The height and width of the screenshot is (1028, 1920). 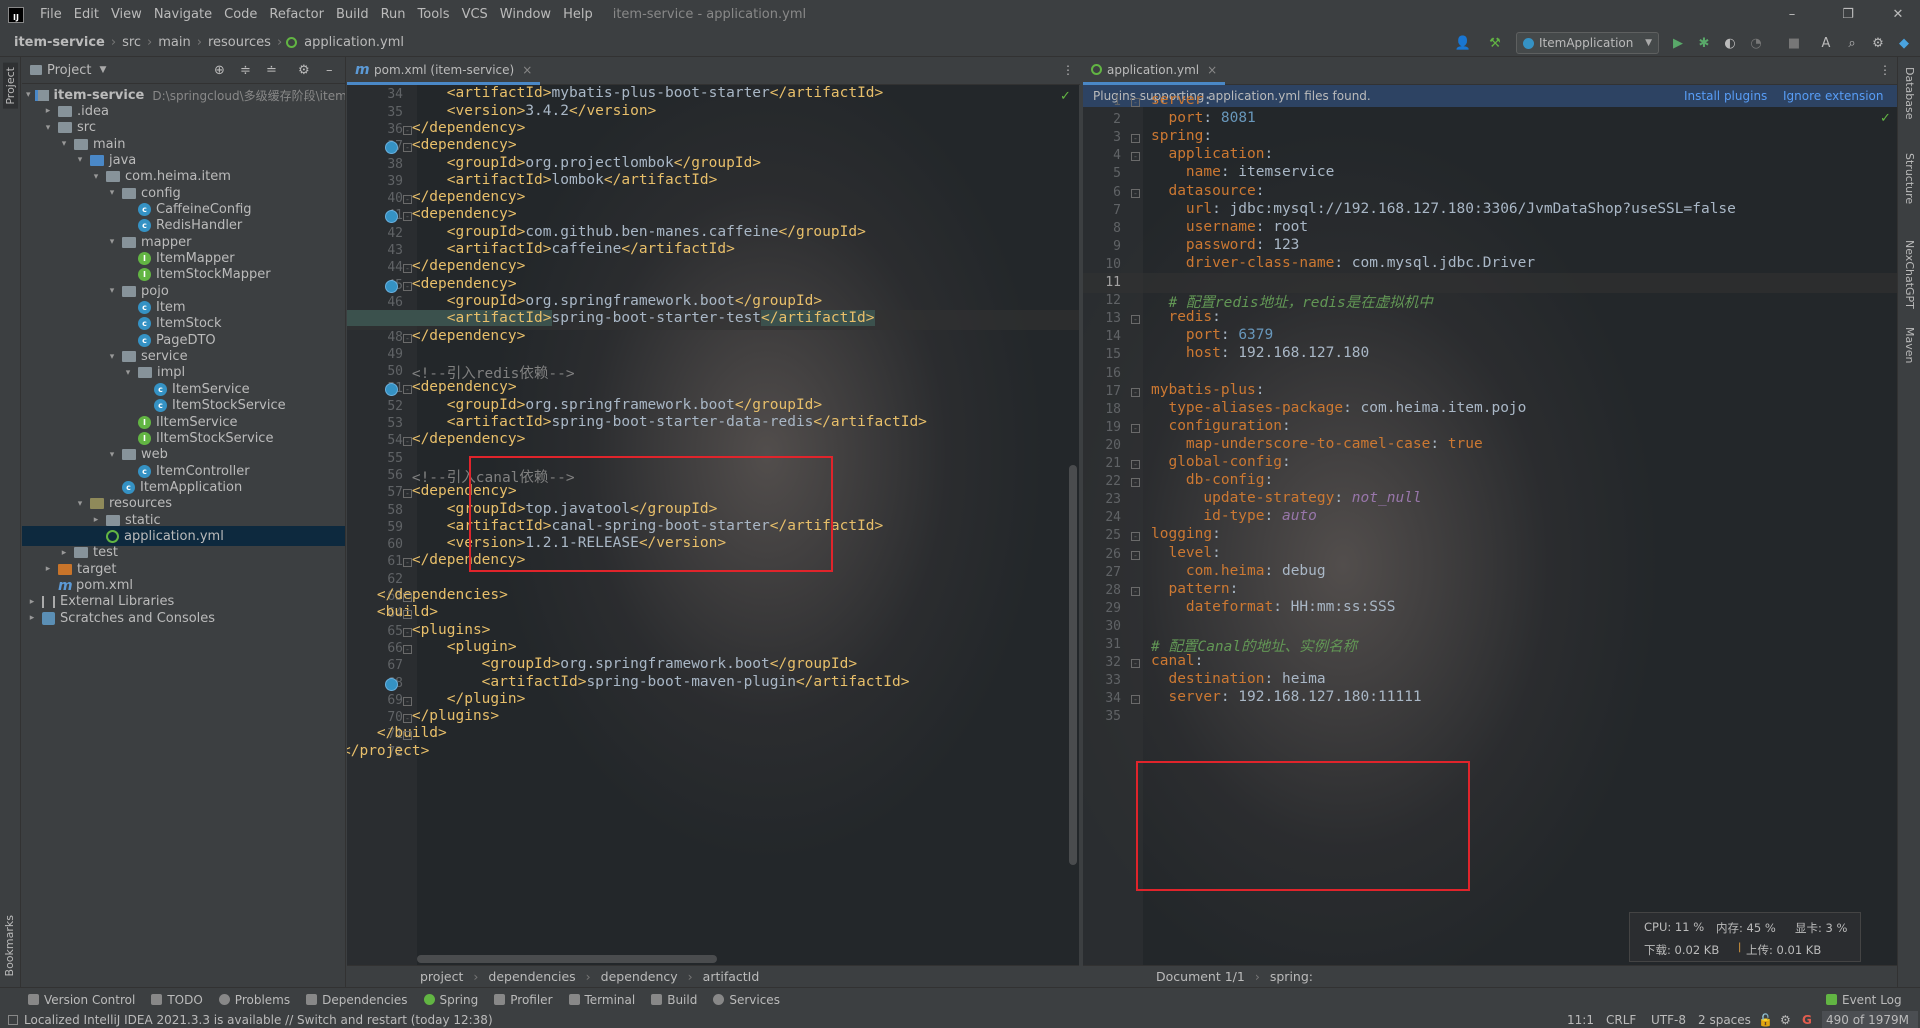 I want to click on menu-view: View, so click(x=126, y=14).